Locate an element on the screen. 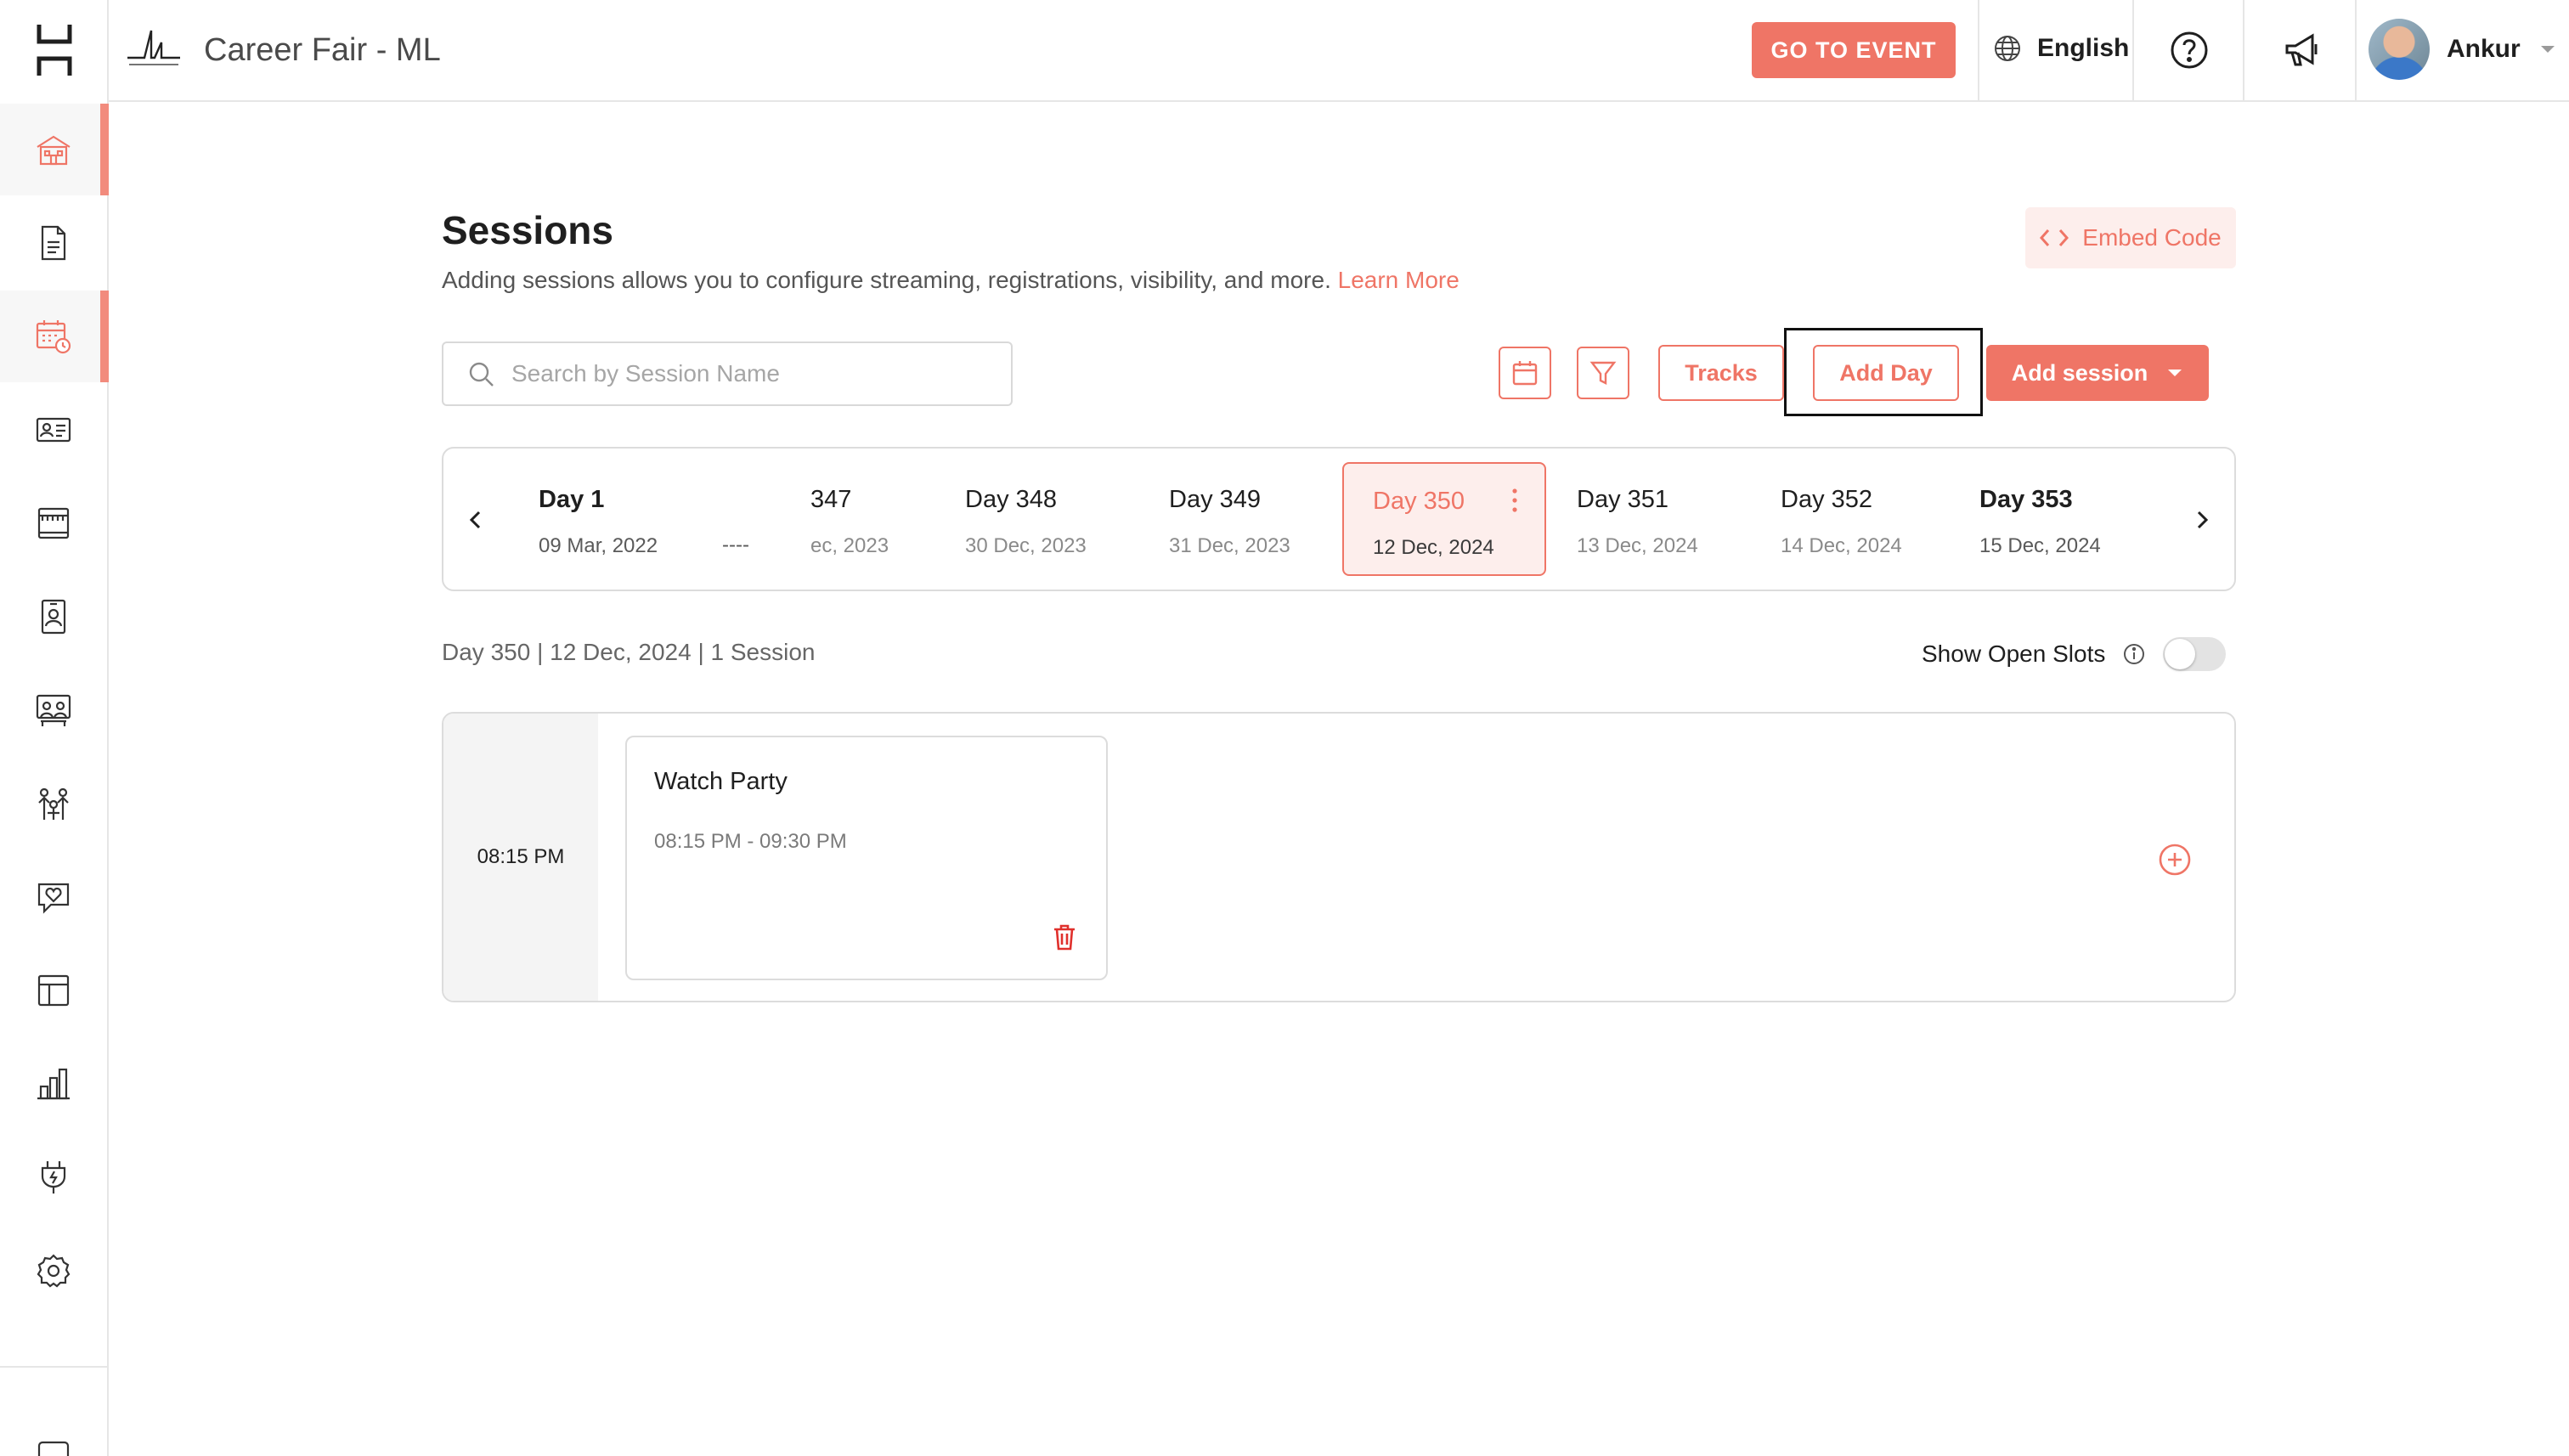  session-search is located at coordinates (728, 373).